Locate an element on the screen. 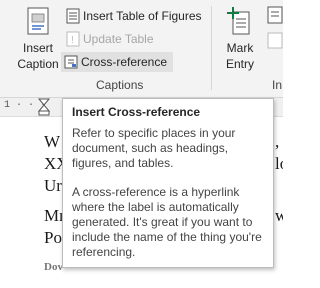 Image resolution: width=320 pixels, height=288 pixels. cross-reference-button: Cross-reference is located at coordinates (117, 62).